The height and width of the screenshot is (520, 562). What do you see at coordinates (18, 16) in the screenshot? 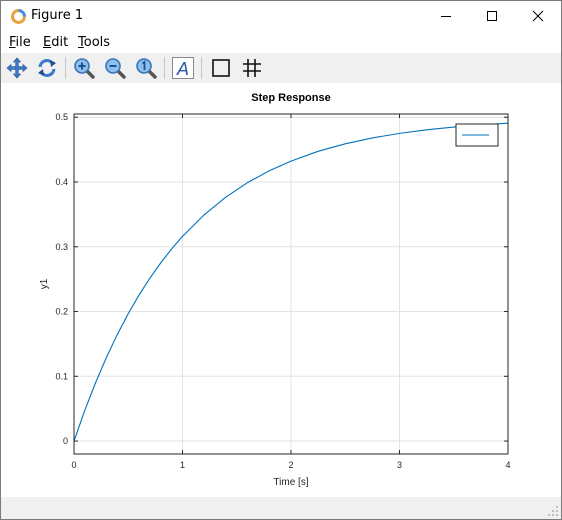
I see `octave-app-icon` at bounding box center [18, 16].